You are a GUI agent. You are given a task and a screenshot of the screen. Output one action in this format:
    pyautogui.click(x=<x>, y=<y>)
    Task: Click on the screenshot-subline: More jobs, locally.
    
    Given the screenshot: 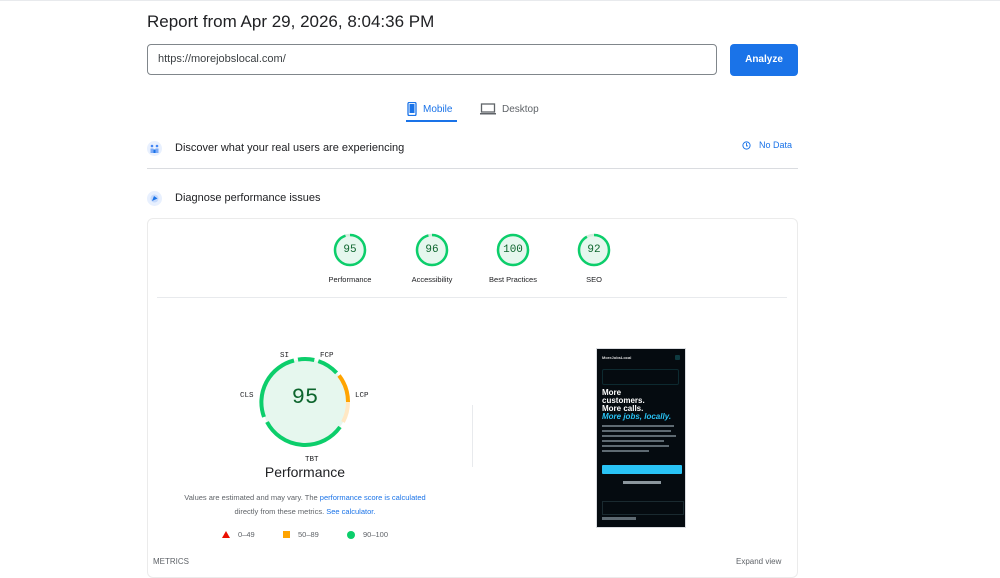 What is the action you would take?
    pyautogui.click(x=636, y=417)
    